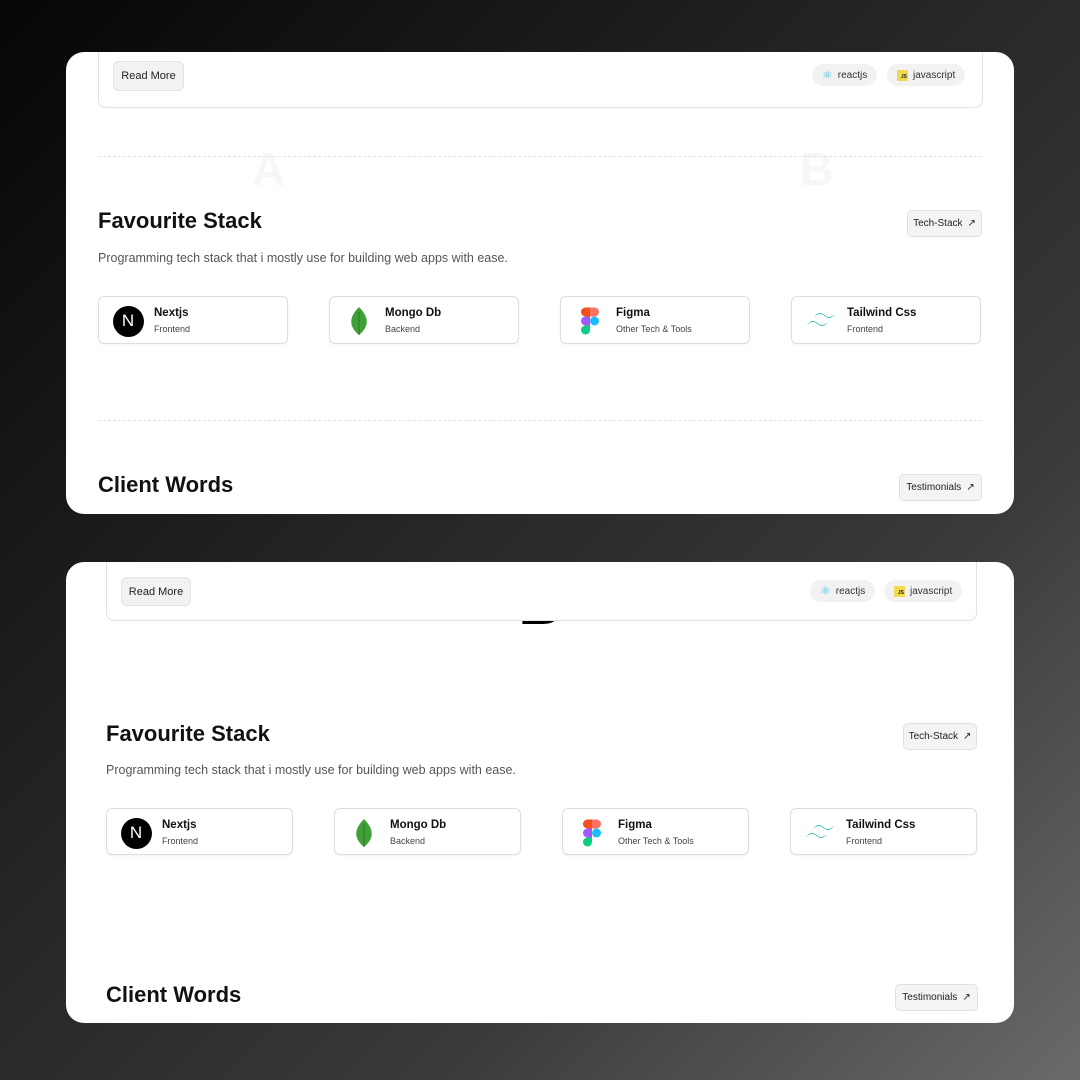  I want to click on ghost-letter-a: A, so click(269, 169).